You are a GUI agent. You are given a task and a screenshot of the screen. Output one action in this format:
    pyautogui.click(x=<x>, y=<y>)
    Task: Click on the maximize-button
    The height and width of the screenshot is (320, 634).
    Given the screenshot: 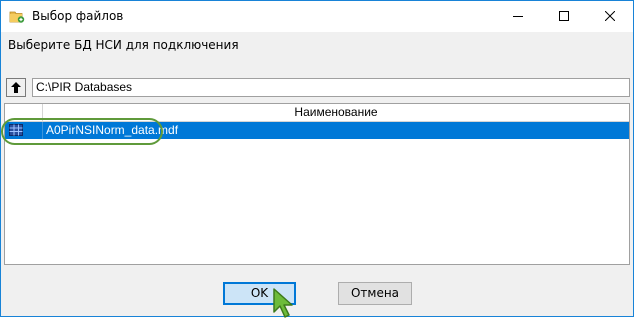 What is the action you would take?
    pyautogui.click(x=564, y=16)
    